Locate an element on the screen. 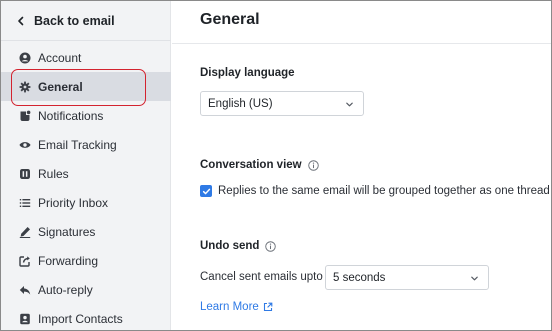 Image resolution: width=552 pixels, height=331 pixels. sidebar-item-label: Account is located at coordinates (60, 57).